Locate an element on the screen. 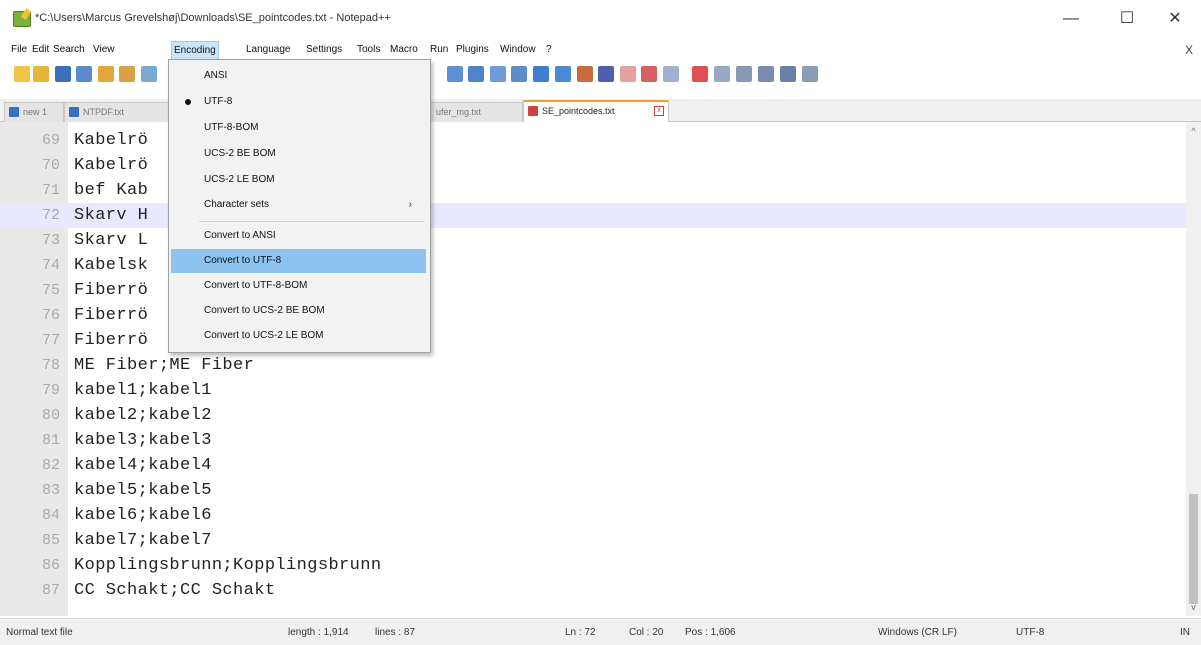  stop-record-icon is located at coordinates (700, 74).